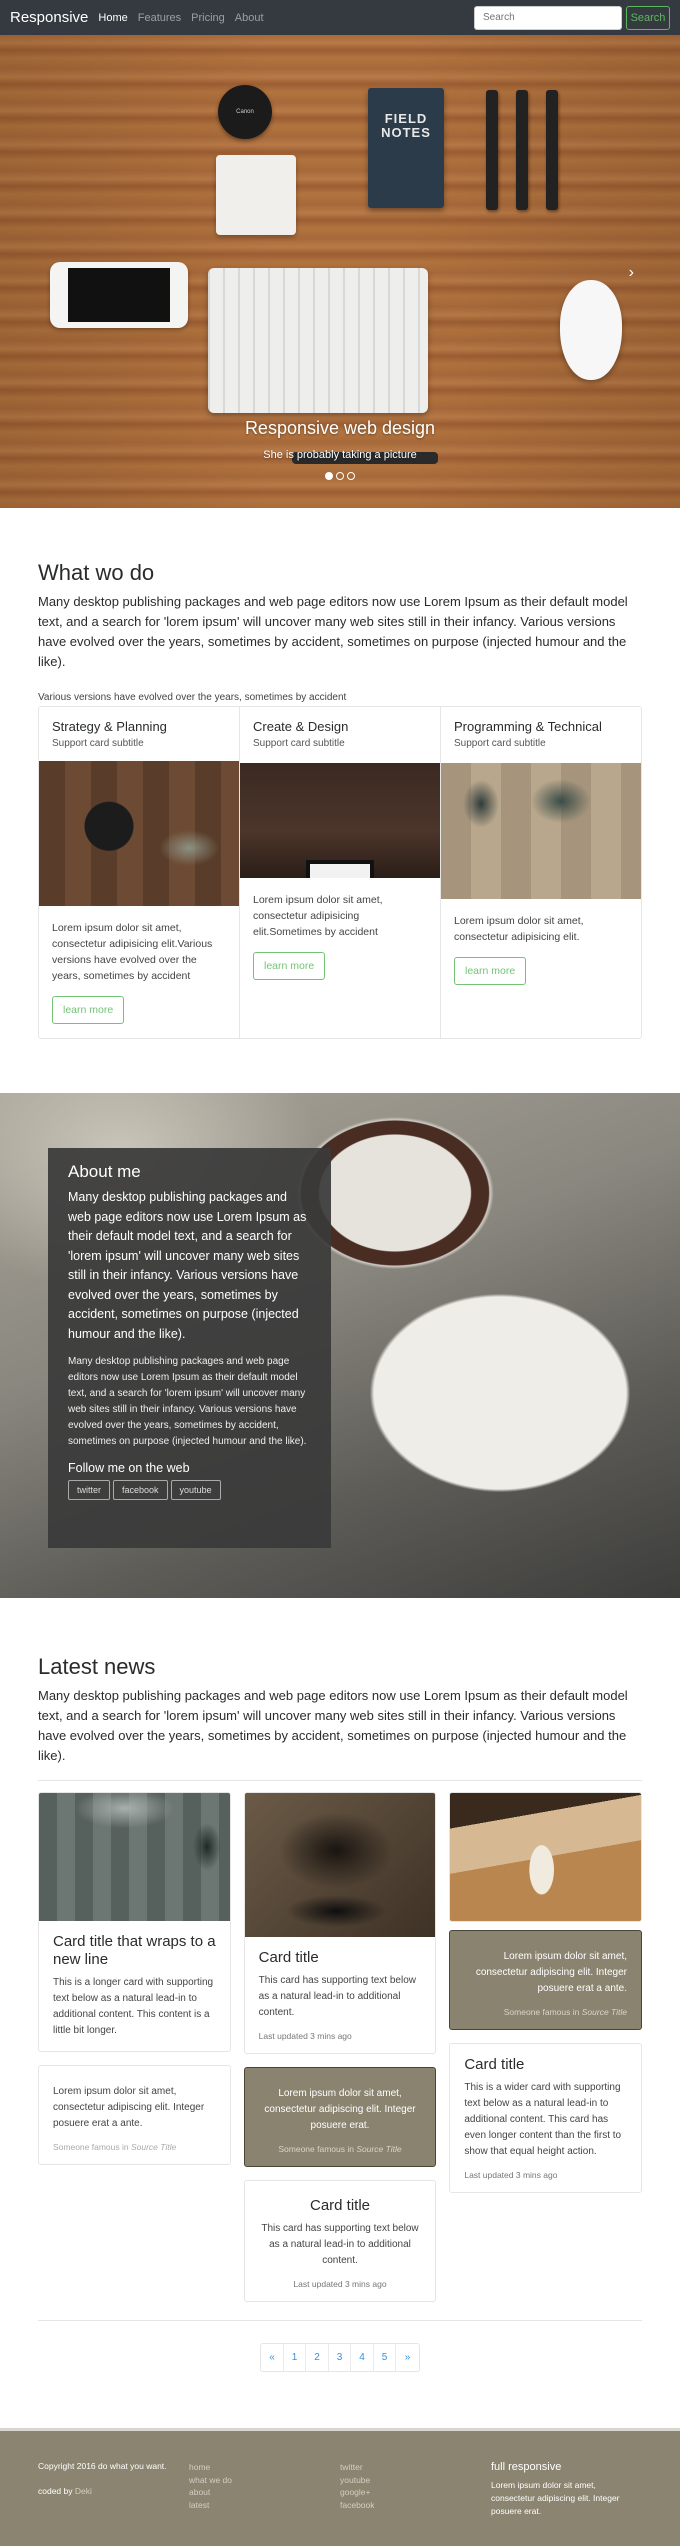 This screenshot has height=2546, width=680. Describe the element at coordinates (295, 2357) in the screenshot. I see `page-1: 1` at that location.